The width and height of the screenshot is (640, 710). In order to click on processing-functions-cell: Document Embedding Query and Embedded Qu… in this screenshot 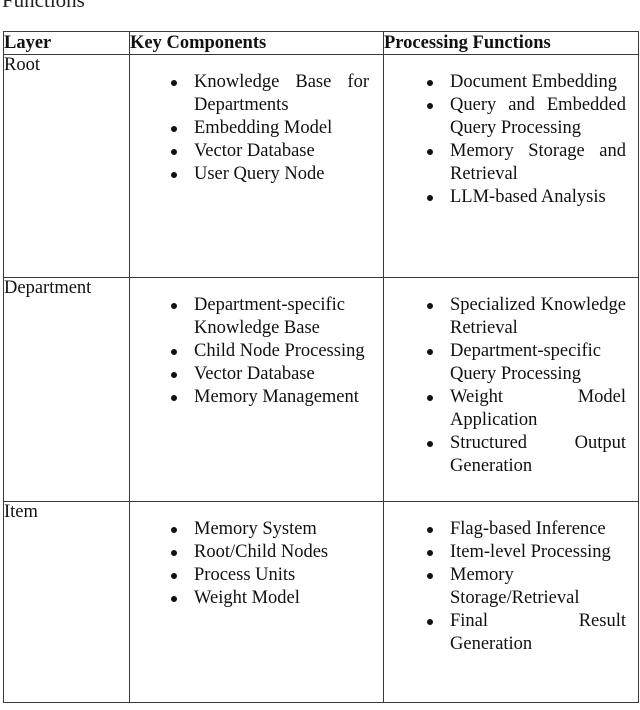, I will do `click(511, 166)`.